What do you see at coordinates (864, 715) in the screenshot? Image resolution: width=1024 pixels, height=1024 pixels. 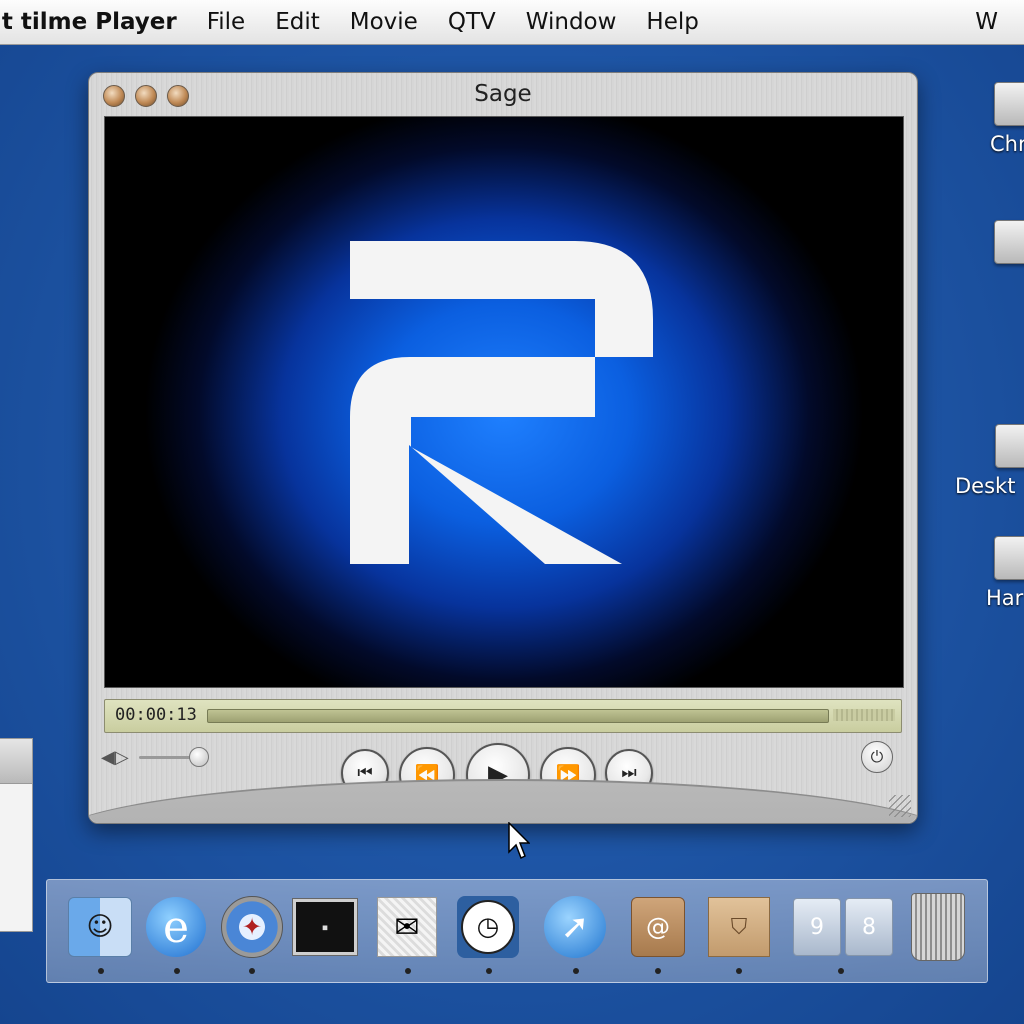 I see `progress-tail` at bounding box center [864, 715].